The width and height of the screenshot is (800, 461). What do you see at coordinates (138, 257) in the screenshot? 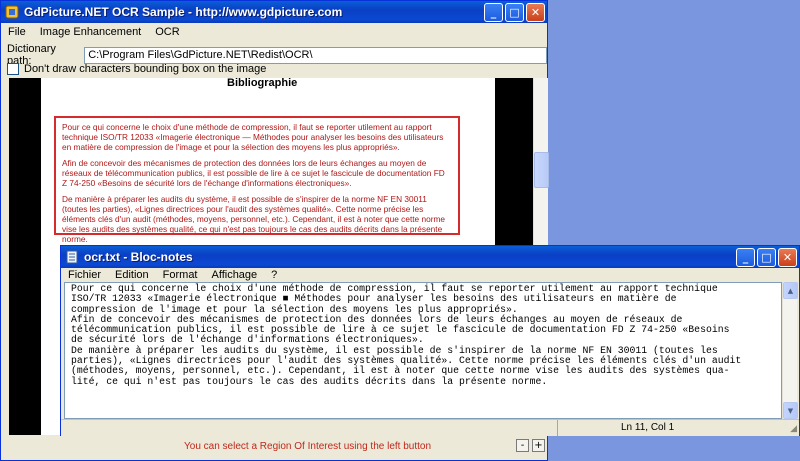
I see `notepad-title: ocr.txt - Bloc-notes` at bounding box center [138, 257].